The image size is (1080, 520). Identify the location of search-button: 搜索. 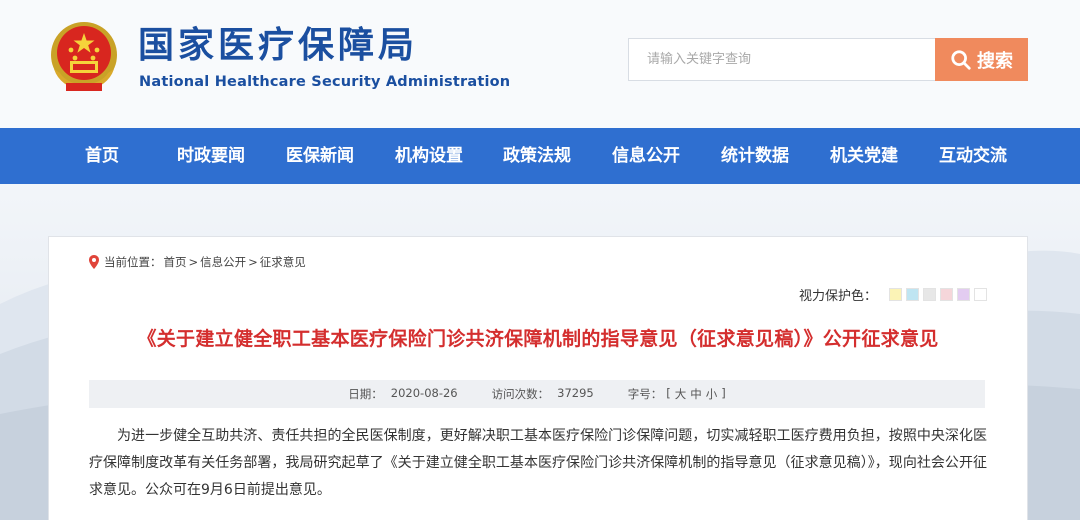
(981, 59).